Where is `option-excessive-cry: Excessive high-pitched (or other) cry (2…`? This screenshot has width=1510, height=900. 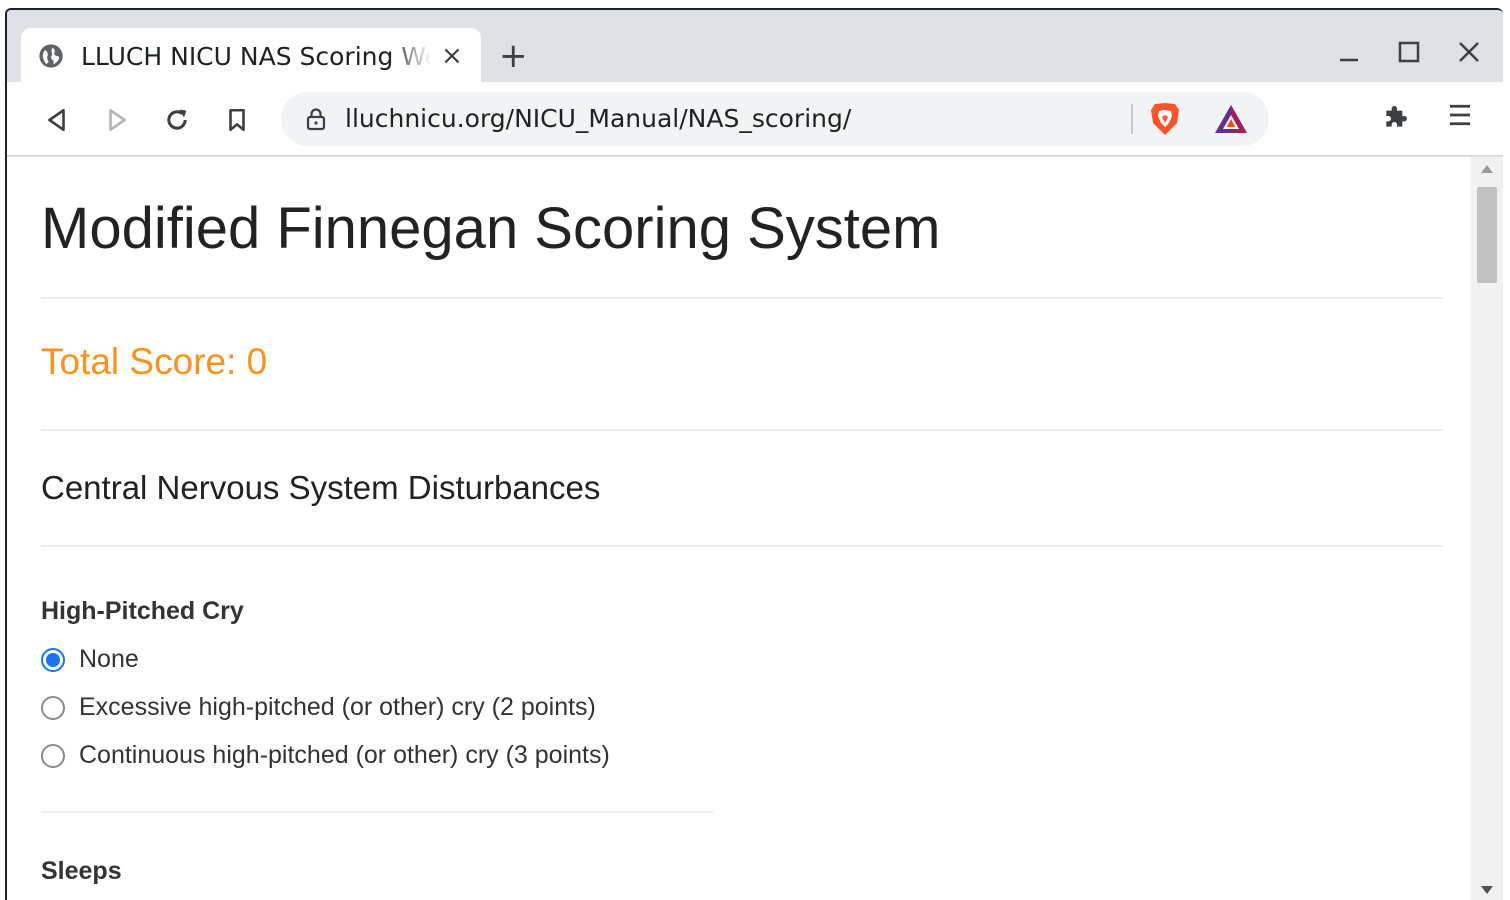
option-excessive-cry: Excessive high-pitched (or other) cry (2… is located at coordinates (318, 707).